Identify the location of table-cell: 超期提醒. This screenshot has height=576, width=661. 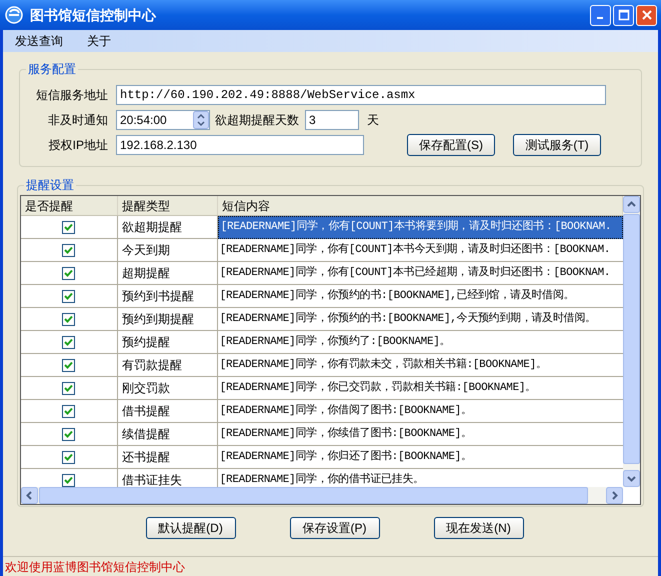
(168, 273).